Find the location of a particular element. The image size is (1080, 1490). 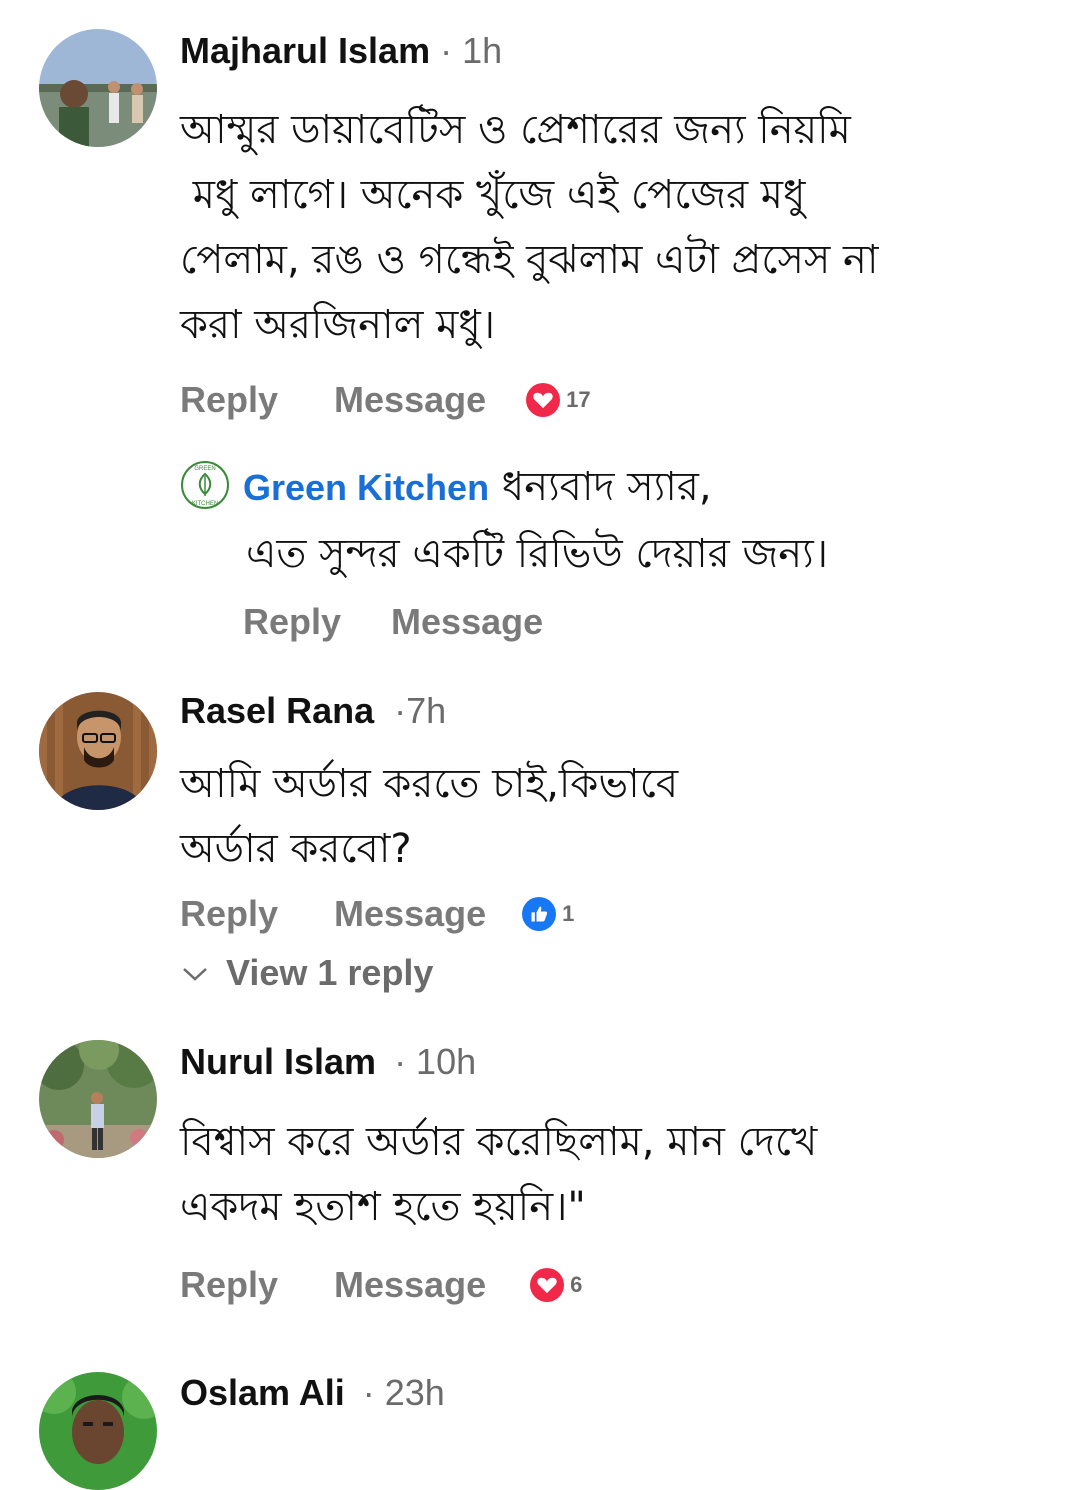

author-name: Nurul Islam · 10h is located at coordinates (328, 1062).